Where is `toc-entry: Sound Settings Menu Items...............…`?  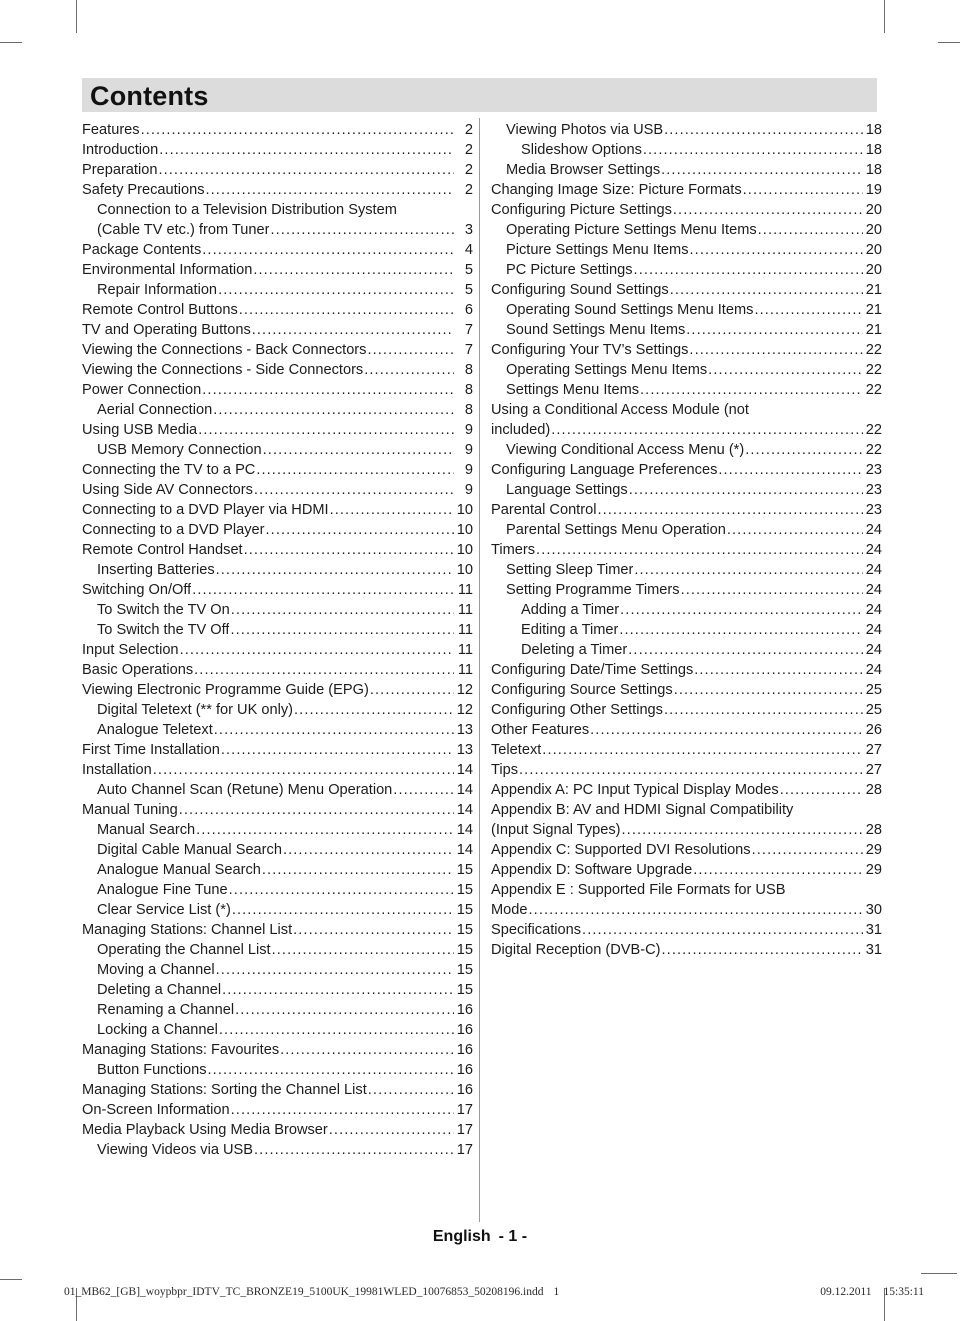
toc-entry: Sound Settings Menu Items...............… is located at coordinates (686, 330).